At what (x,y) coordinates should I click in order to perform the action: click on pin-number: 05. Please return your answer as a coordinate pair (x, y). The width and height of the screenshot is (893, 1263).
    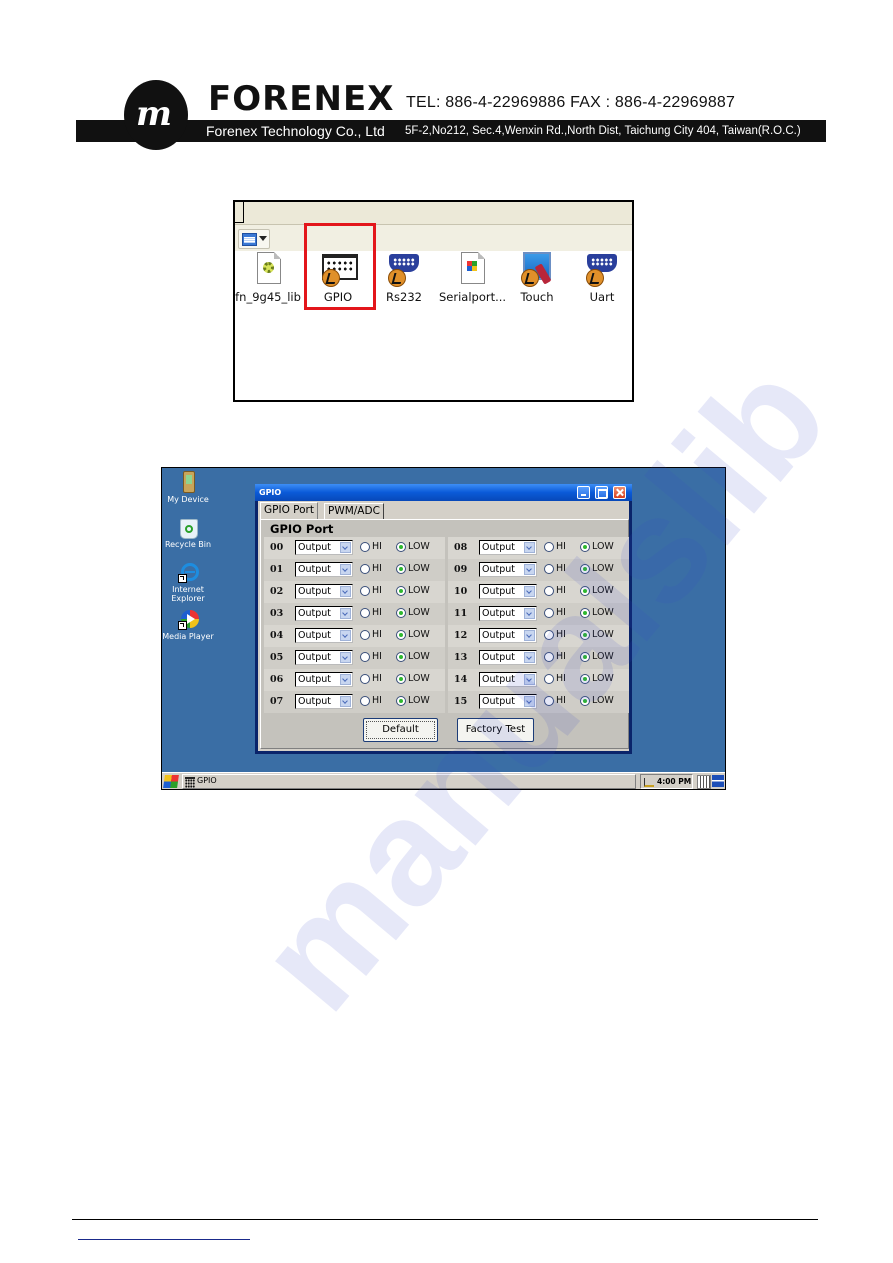
    Looking at the image, I should click on (277, 657).